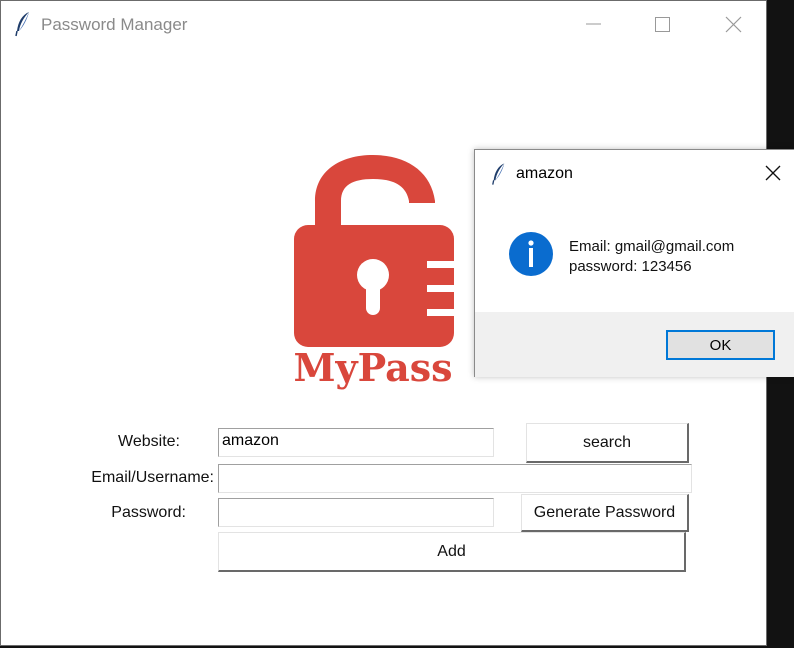 This screenshot has width=794, height=648. What do you see at coordinates (149, 441) in the screenshot?
I see `website-label: Website:` at bounding box center [149, 441].